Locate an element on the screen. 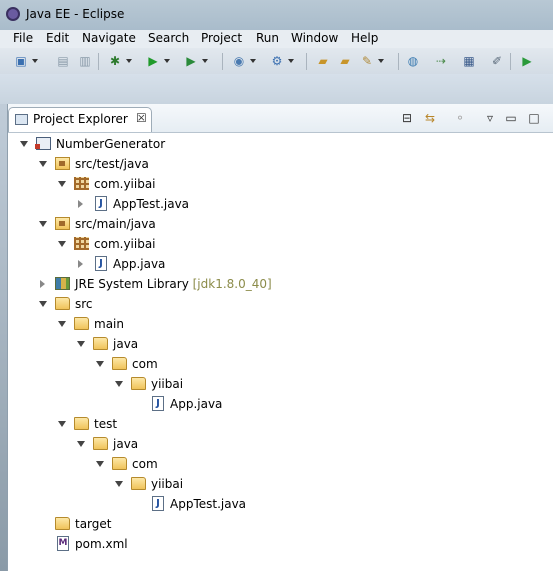  menu-help: Help is located at coordinates (364, 38).